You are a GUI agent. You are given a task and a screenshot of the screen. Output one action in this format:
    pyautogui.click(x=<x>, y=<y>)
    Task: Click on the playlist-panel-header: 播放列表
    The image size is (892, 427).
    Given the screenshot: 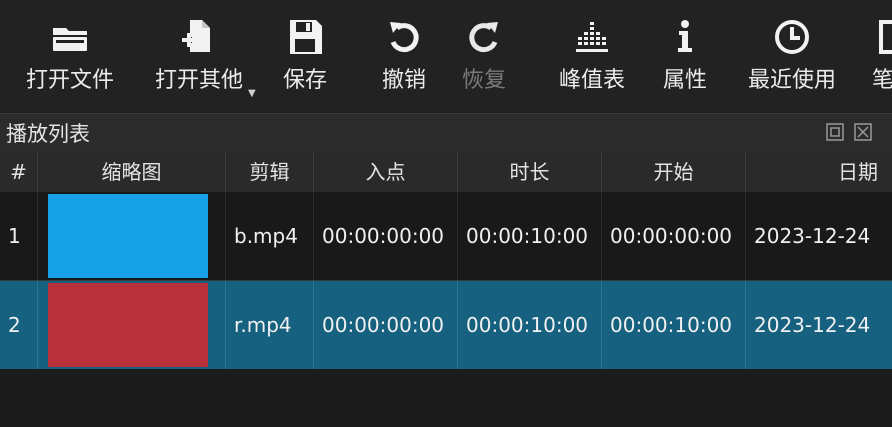 What is the action you would take?
    pyautogui.click(x=446, y=132)
    